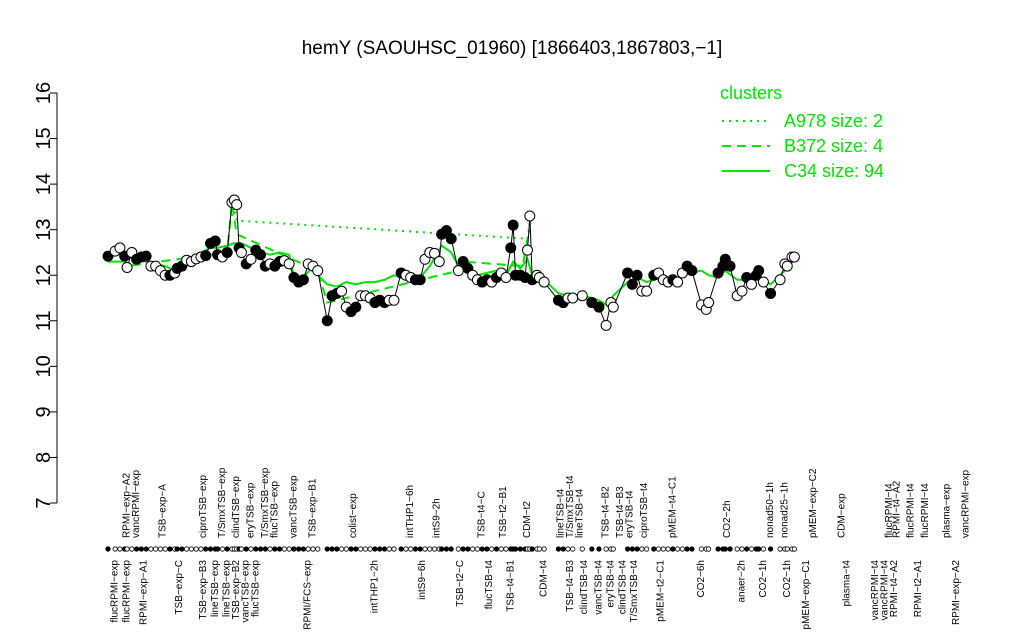 The height and width of the screenshot is (640, 1024). What do you see at coordinates (452, 254) in the screenshot?
I see `cluster-lines` at bounding box center [452, 254].